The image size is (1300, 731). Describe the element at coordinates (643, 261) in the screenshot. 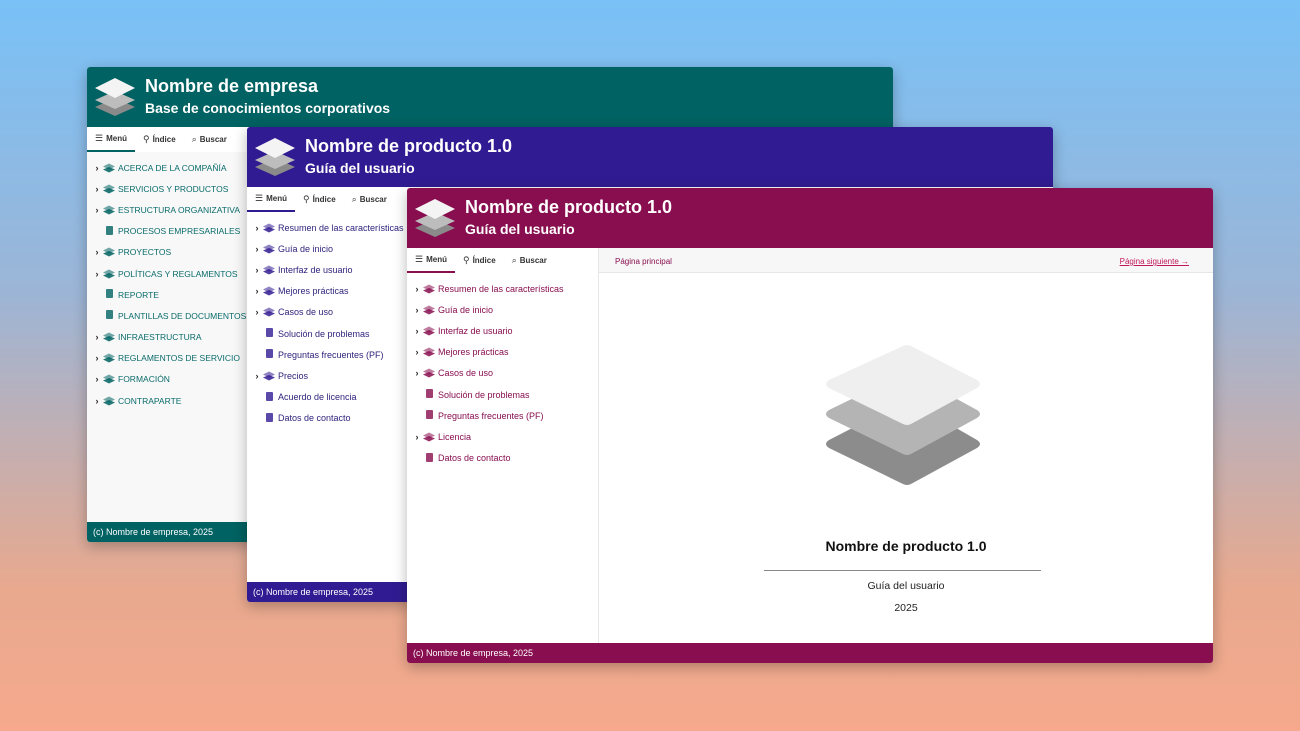

I see `breadcrumb-home-link: Página principal` at that location.